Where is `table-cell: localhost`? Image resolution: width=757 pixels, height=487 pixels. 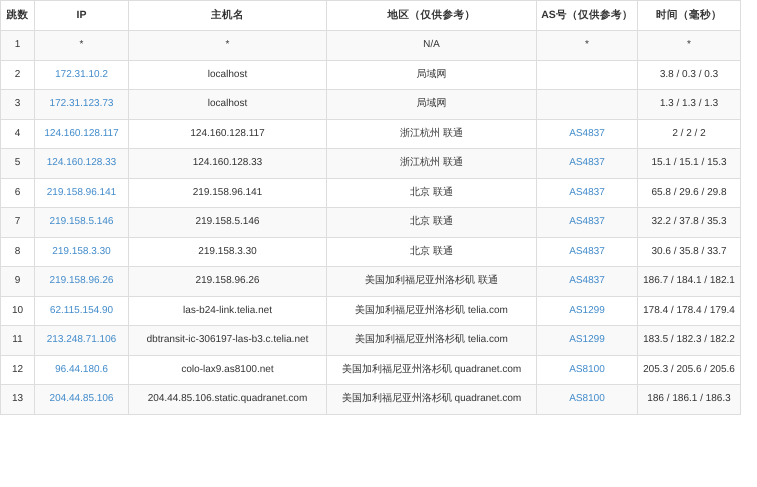
table-cell: localhost is located at coordinates (227, 105).